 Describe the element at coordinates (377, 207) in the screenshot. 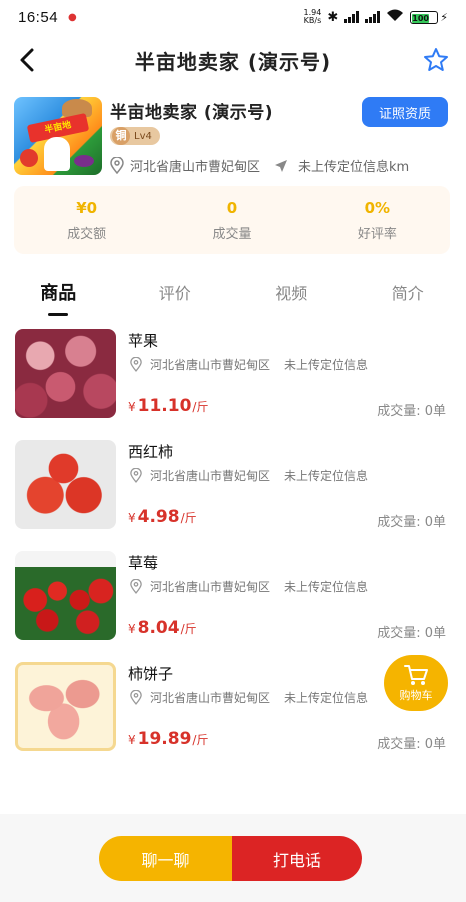

I see `stat-value: 0%` at that location.